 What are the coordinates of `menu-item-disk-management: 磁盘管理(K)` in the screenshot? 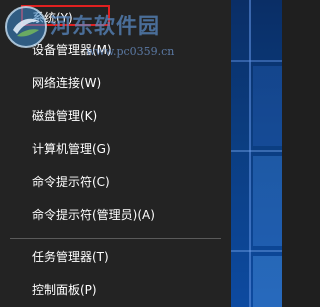 It's located at (64, 116).